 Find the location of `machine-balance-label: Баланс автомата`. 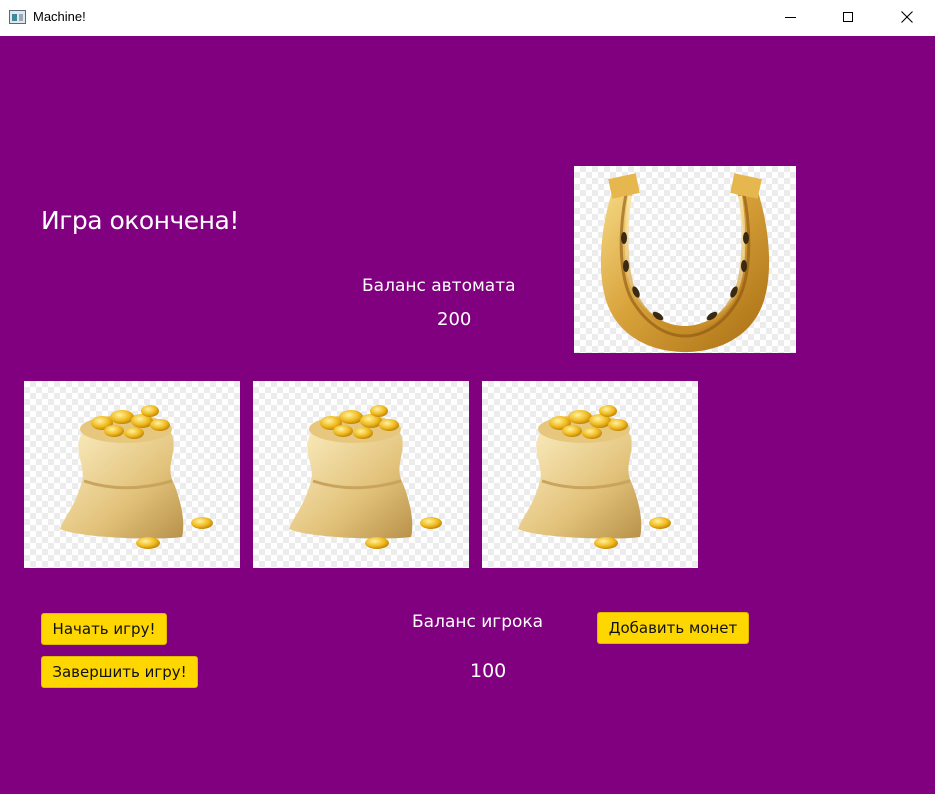

machine-balance-label: Баланс автомата is located at coordinates (439, 286).